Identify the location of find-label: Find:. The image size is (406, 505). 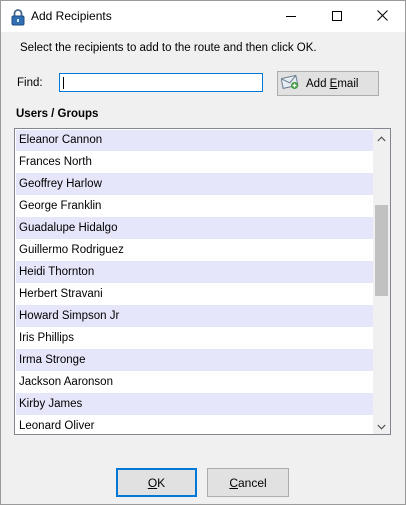
(30, 83).